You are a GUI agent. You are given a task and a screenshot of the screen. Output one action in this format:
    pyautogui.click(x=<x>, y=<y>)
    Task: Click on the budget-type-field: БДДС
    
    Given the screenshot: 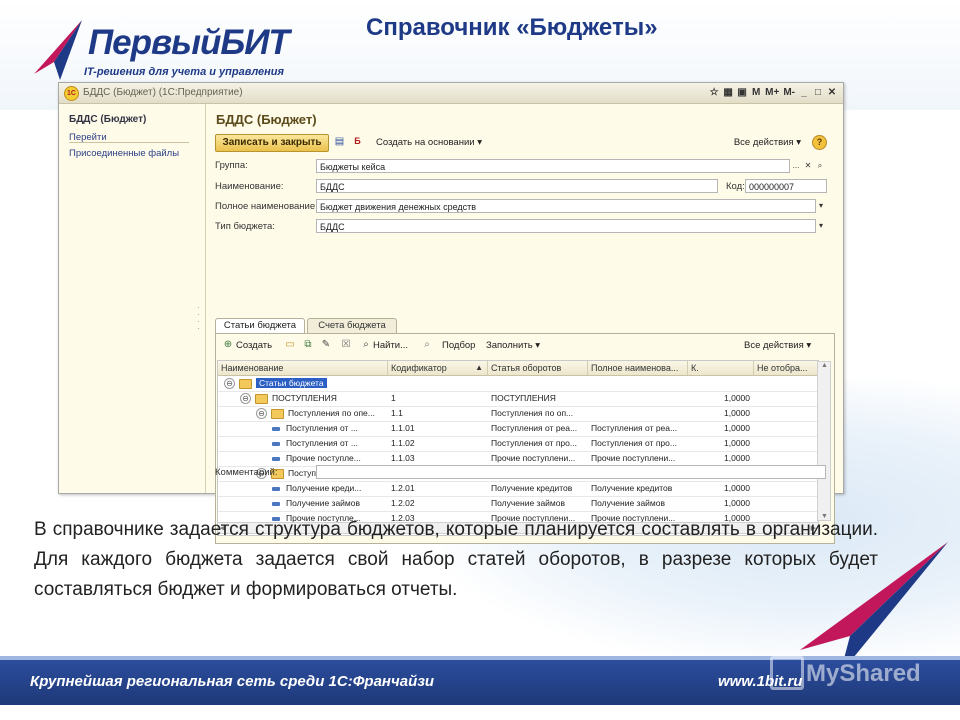 What is the action you would take?
    pyautogui.click(x=566, y=226)
    